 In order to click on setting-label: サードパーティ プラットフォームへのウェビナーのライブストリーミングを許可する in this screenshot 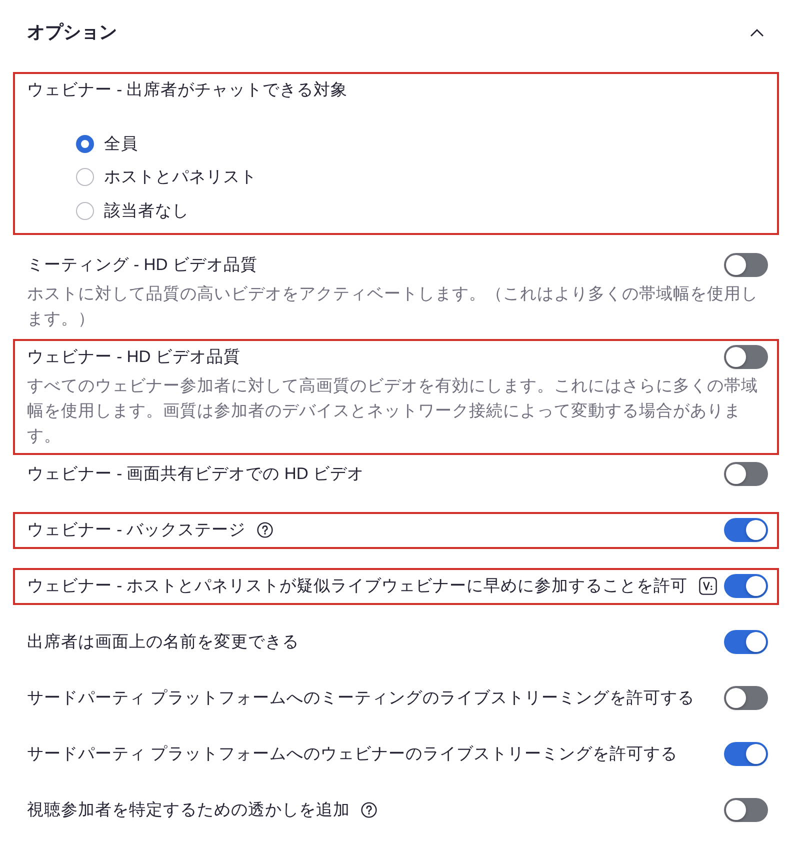, I will do `click(352, 753)`.